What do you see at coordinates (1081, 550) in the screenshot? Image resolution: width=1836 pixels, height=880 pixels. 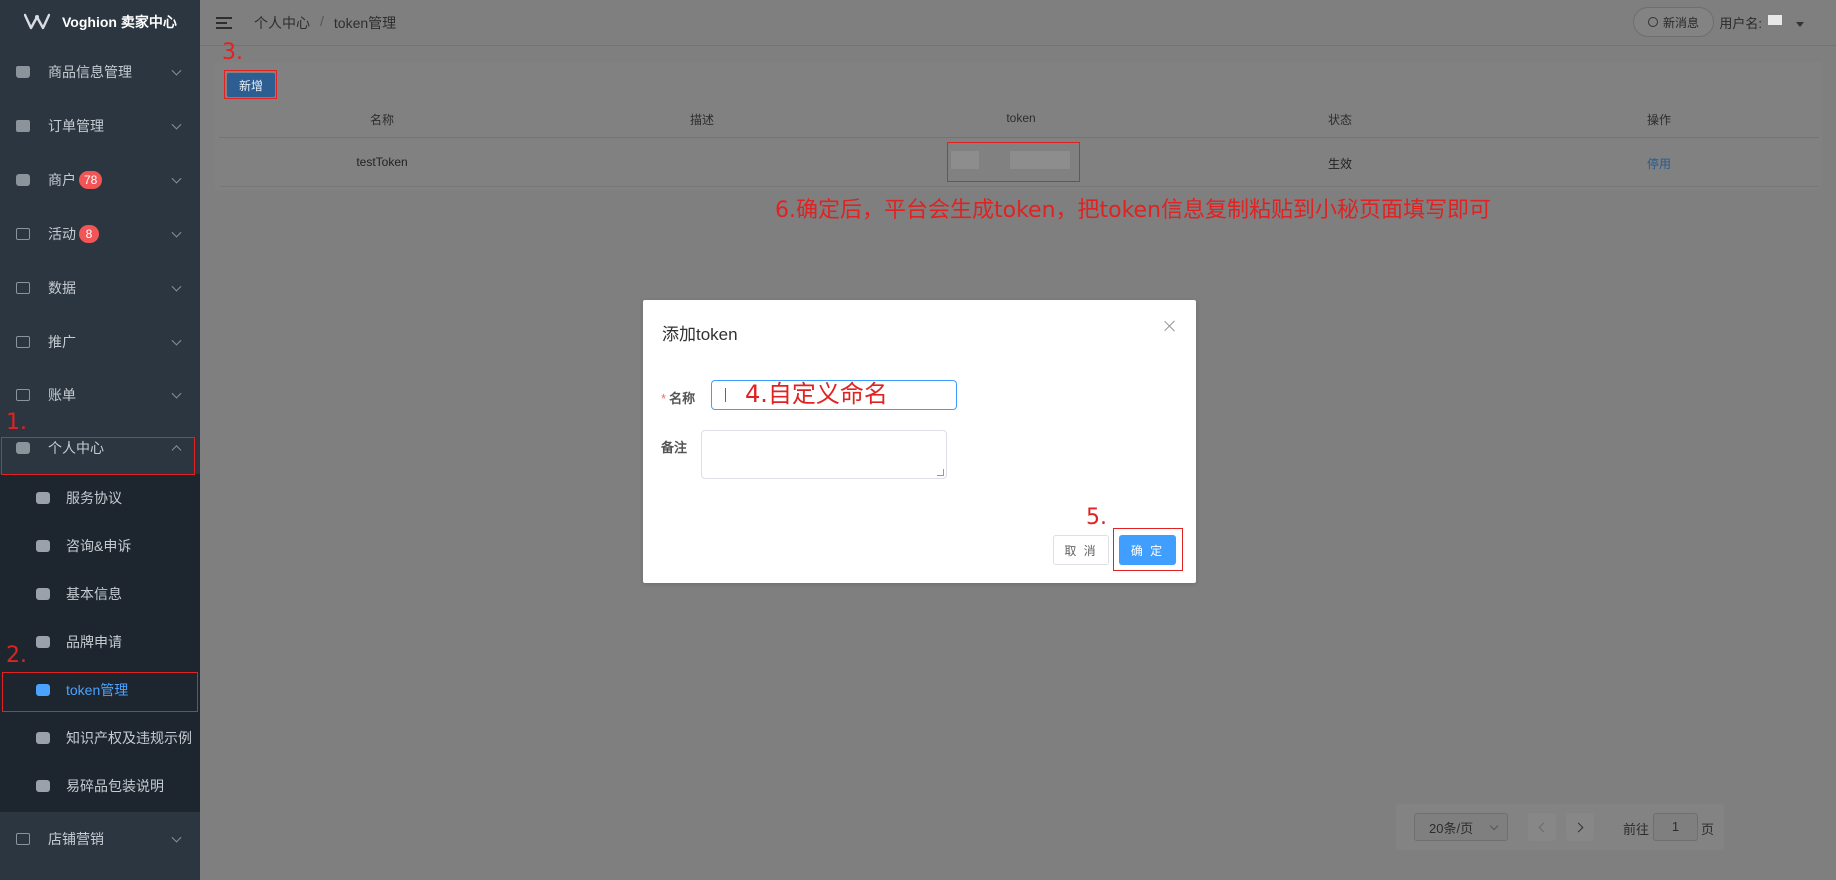 I see `cancel-button: 取 消` at bounding box center [1081, 550].